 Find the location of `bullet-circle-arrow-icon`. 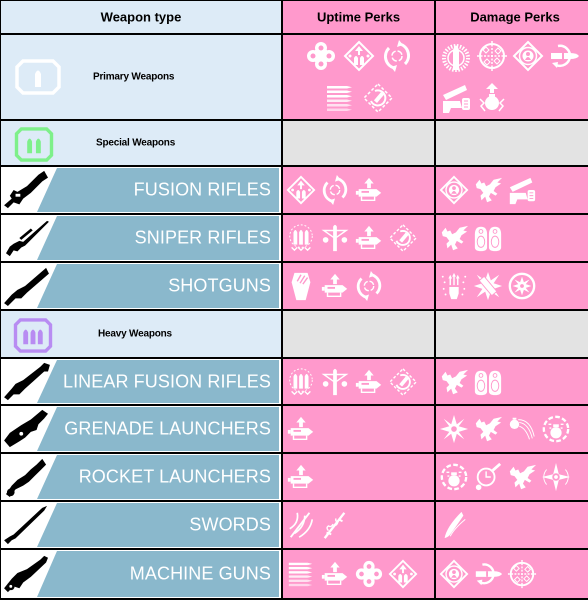

bullet-circle-arrow-icon is located at coordinates (564, 56).